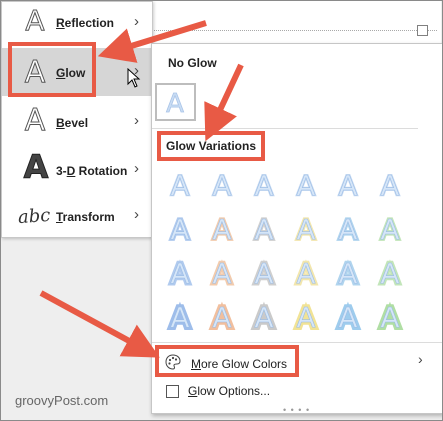  Describe the element at coordinates (296, 22) in the screenshot. I see `document-canvas` at that location.